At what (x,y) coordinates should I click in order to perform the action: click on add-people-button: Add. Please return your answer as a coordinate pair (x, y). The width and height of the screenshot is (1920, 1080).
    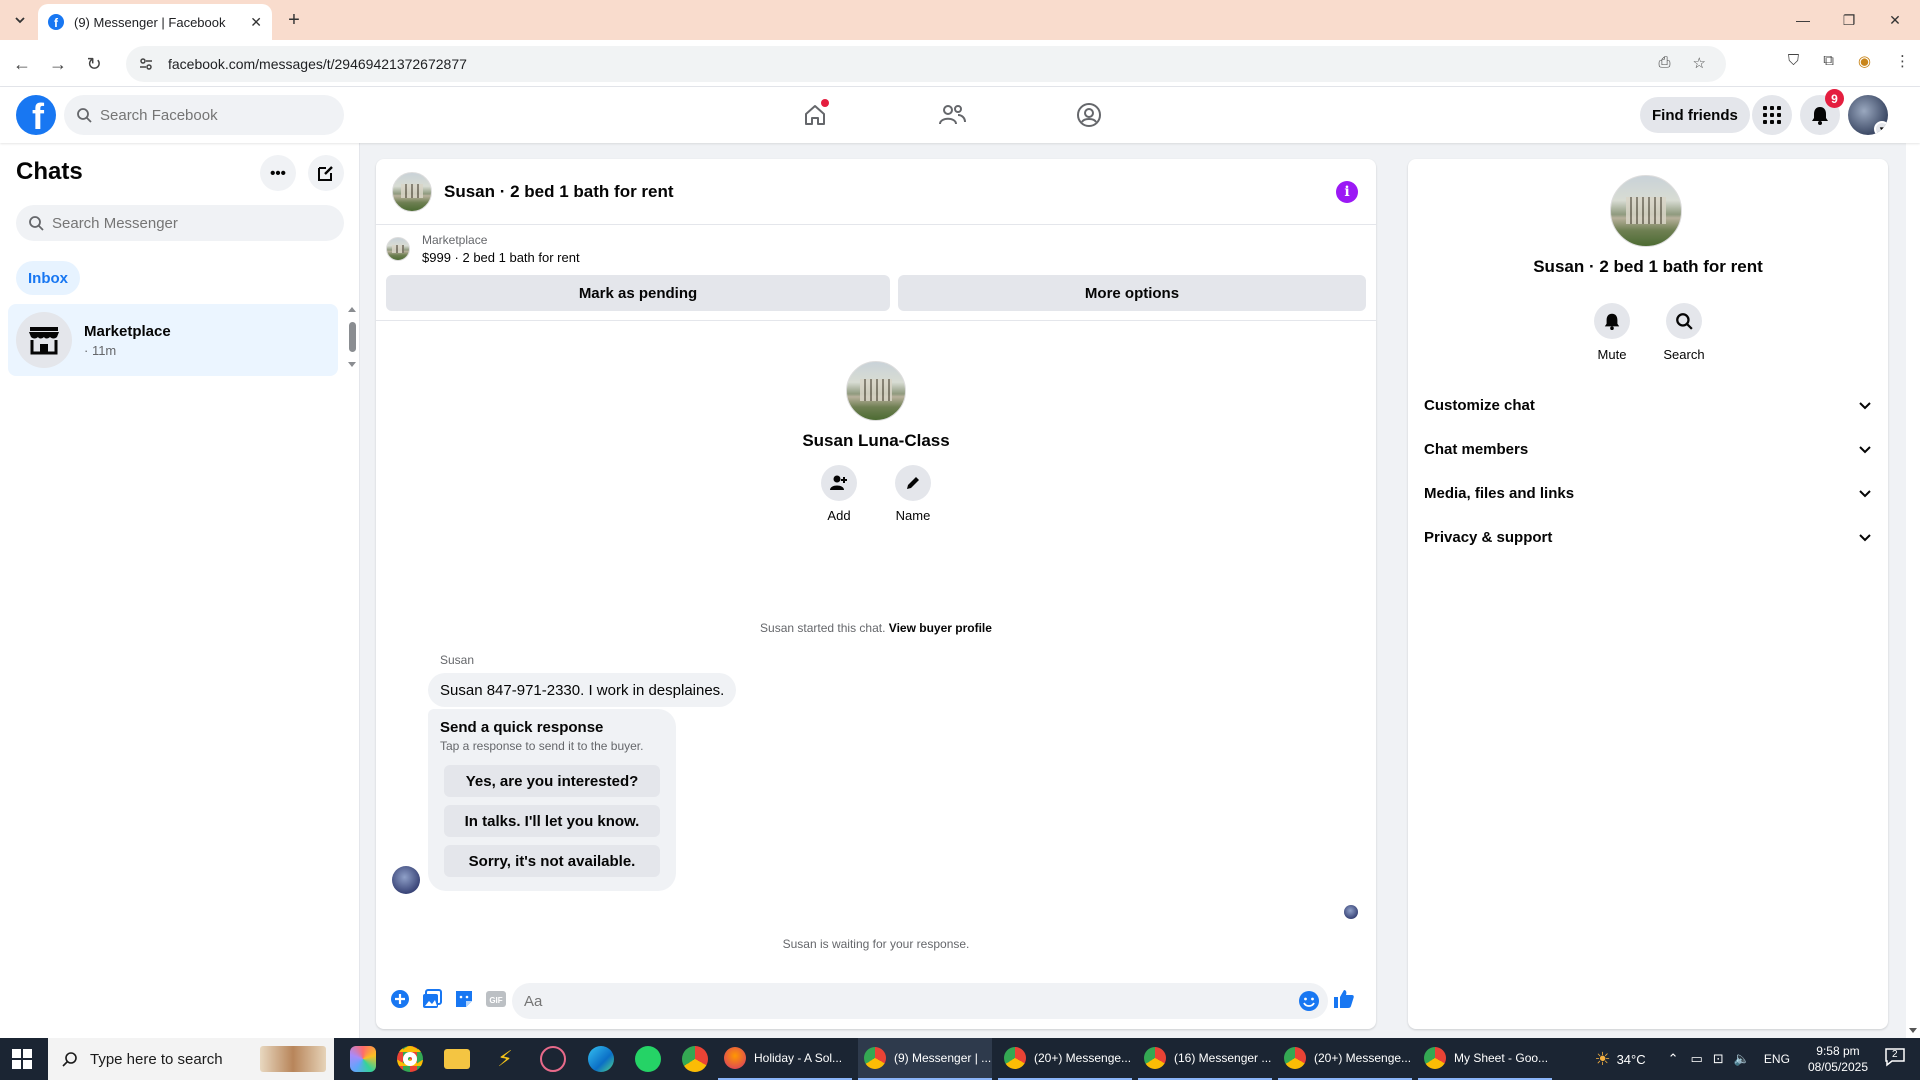
    Looking at the image, I should click on (839, 494).